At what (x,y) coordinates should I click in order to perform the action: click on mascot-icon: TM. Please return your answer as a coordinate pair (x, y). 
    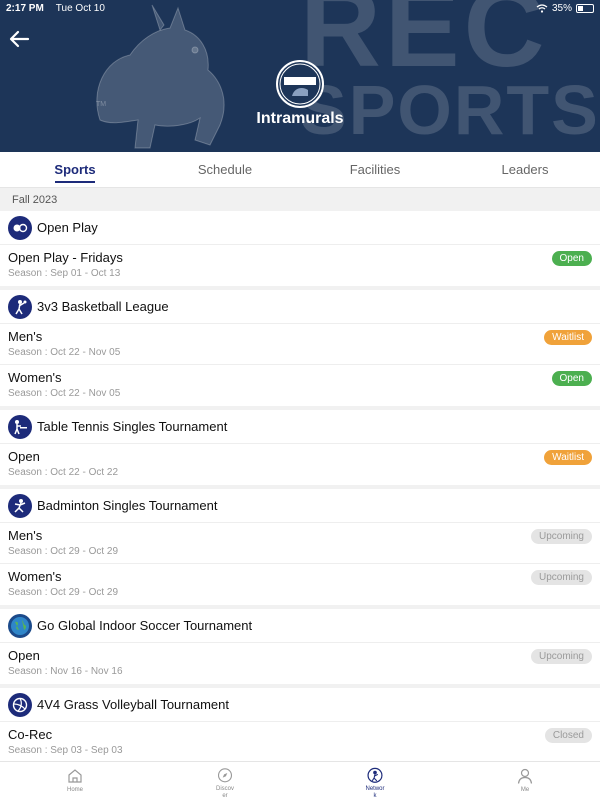
    Looking at the image, I should click on (160, 76).